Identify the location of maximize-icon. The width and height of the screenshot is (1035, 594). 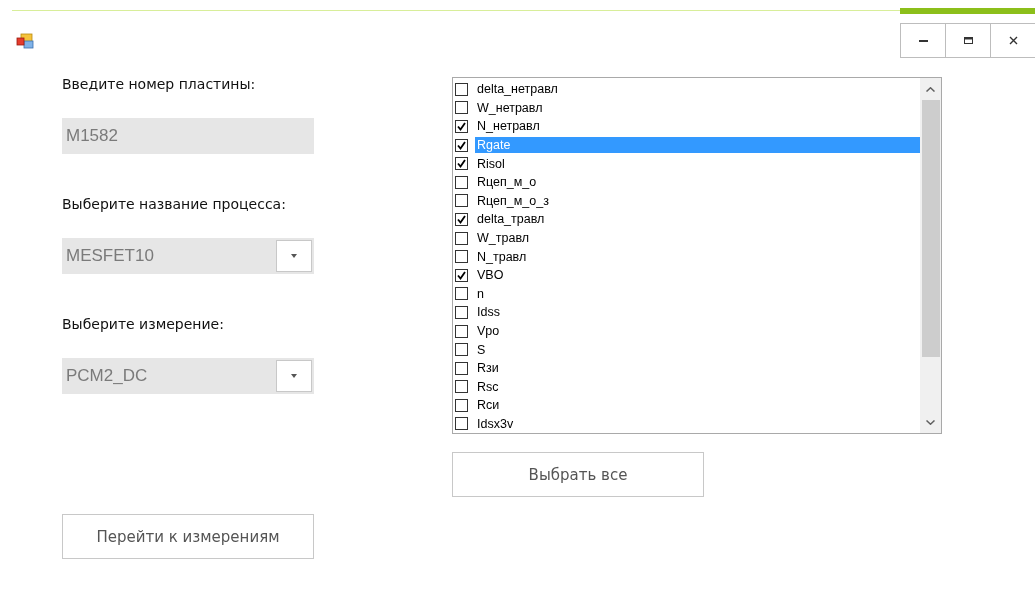
(968, 40).